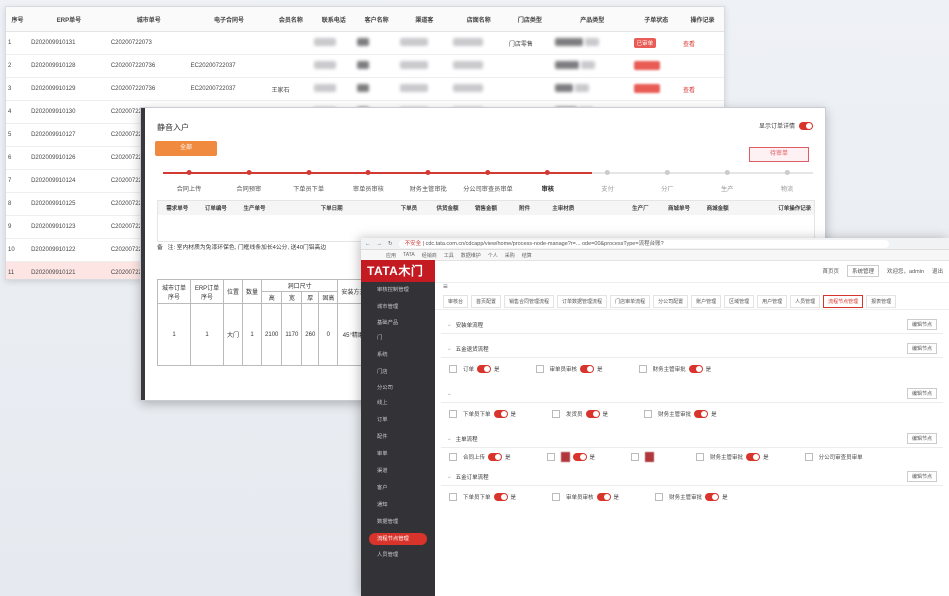 This screenshot has width=949, height=596. I want to click on sidebar-item: 人员管理, so click(398, 555).